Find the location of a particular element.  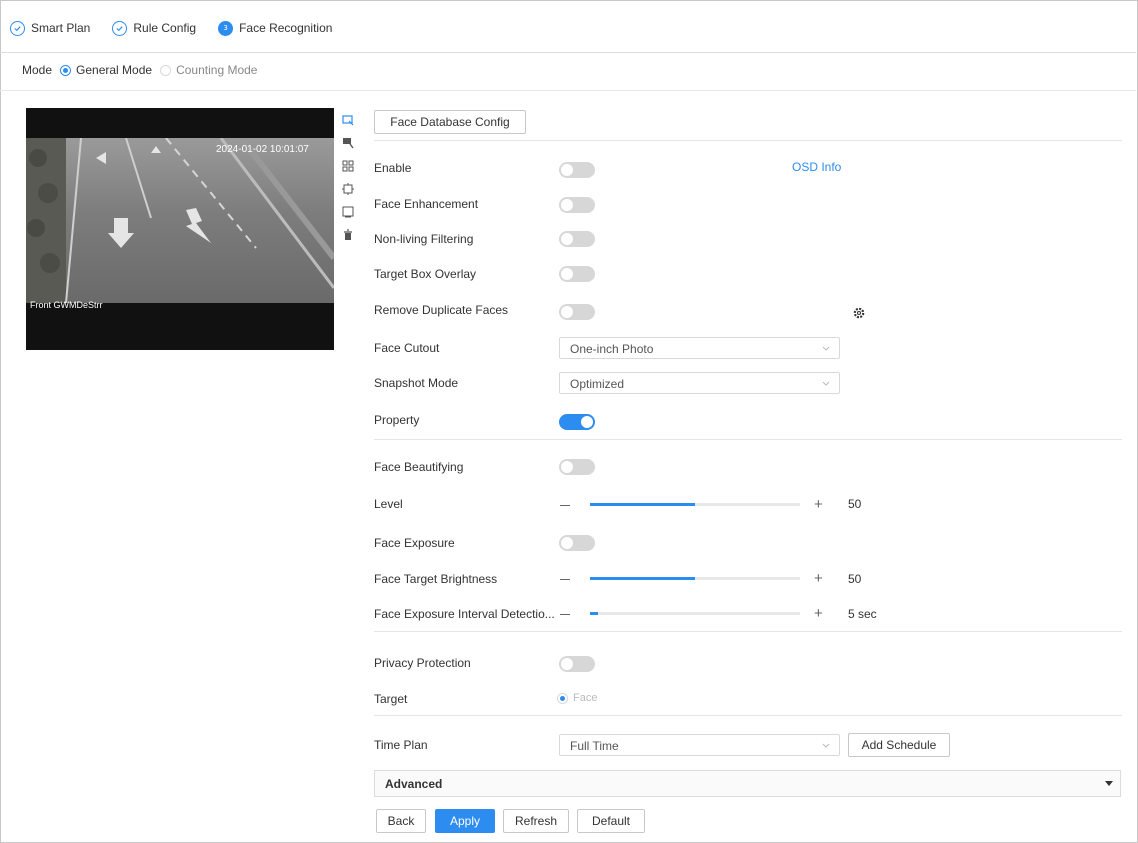

counting-mode-label: Counting Mode is located at coordinates (216, 70).